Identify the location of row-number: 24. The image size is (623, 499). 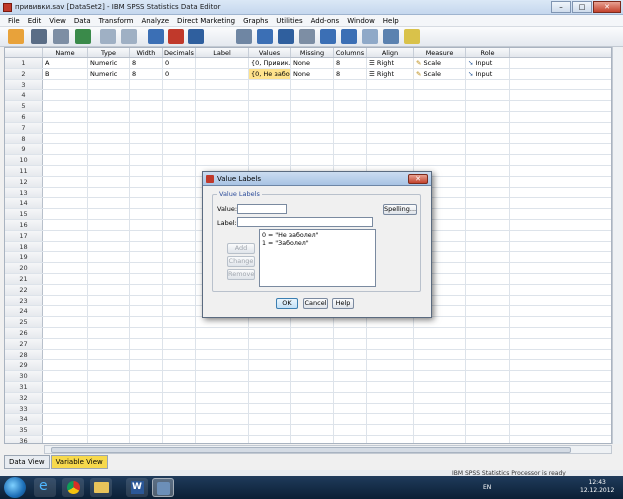
(24, 311).